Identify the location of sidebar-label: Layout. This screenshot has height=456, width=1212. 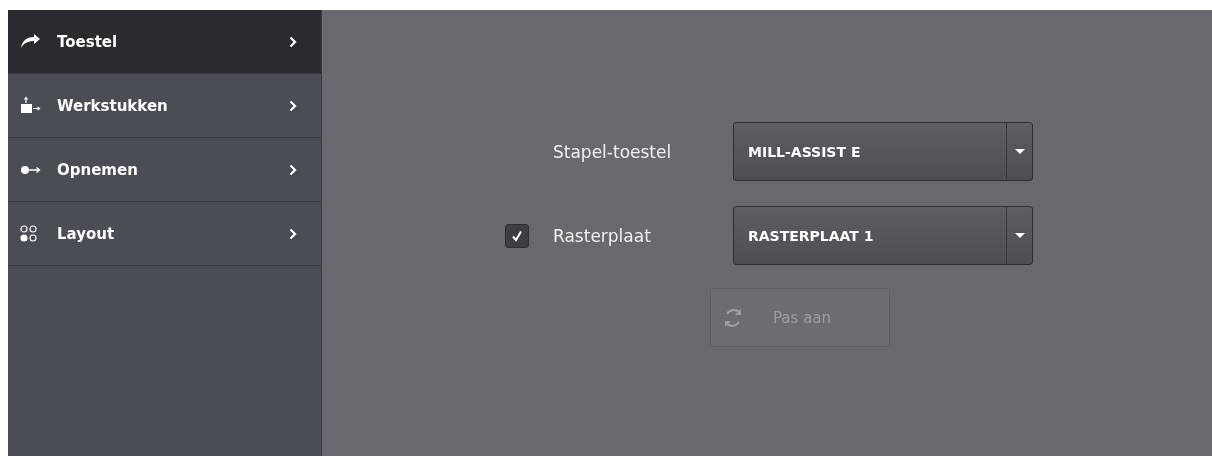
(86, 233).